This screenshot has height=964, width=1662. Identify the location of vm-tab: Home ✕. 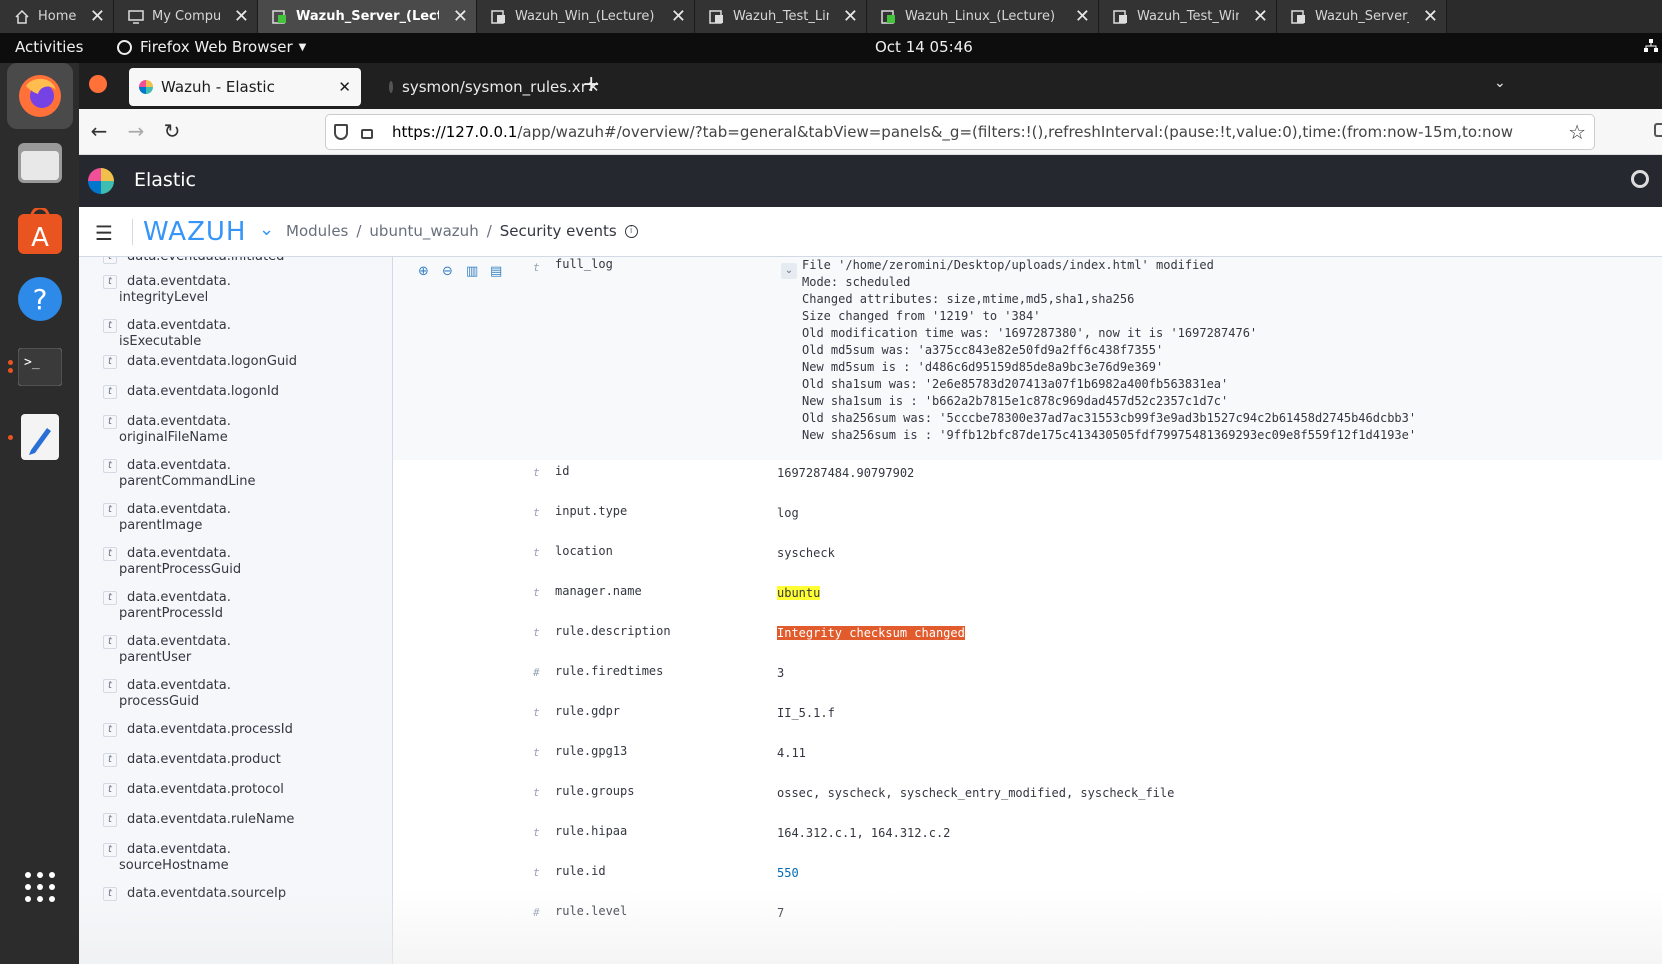
(57, 16).